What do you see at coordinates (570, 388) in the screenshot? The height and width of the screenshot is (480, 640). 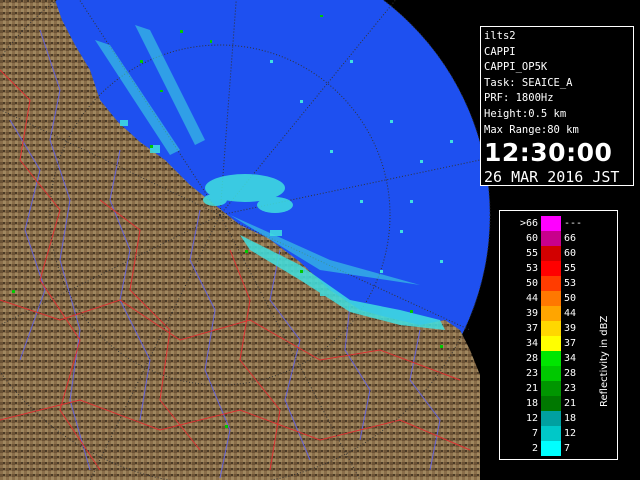 I see `legend-high-value: 23` at bounding box center [570, 388].